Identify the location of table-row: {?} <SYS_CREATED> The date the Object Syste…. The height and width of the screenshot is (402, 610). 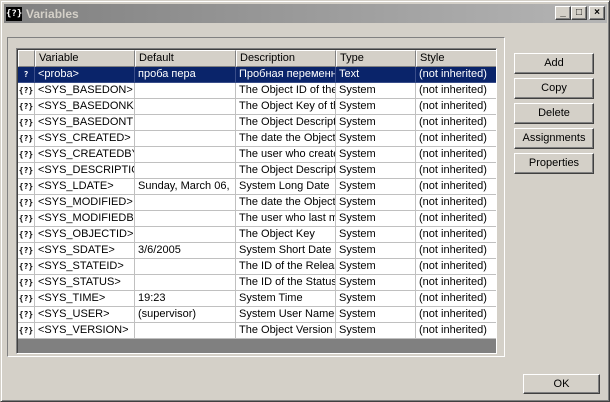
(257, 139).